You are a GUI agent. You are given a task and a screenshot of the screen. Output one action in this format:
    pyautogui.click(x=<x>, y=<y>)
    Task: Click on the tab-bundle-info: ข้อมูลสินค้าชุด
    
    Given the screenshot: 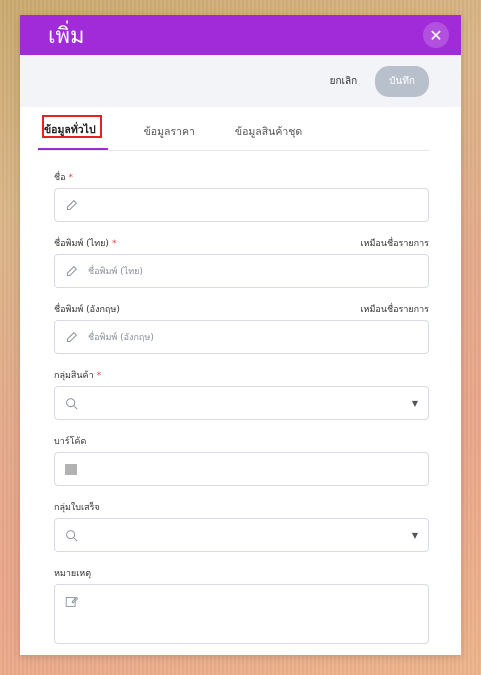 What is the action you would take?
    pyautogui.click(x=268, y=136)
    